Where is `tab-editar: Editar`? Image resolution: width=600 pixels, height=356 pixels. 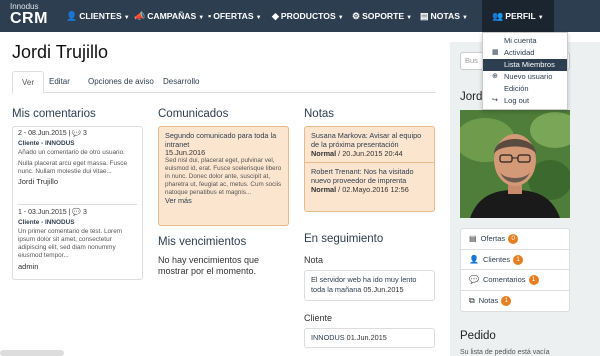
tab-editar: Editar is located at coordinates (59, 82).